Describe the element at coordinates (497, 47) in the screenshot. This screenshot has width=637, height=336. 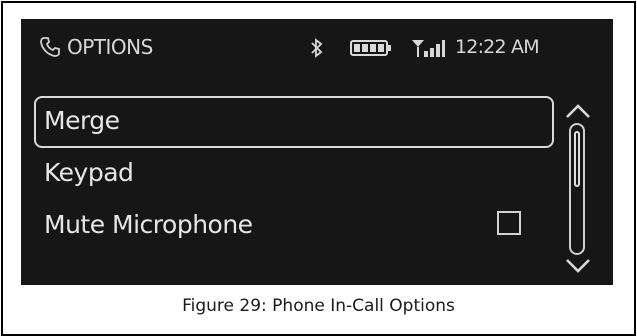
I see `clock: 12:22 AM` at that location.